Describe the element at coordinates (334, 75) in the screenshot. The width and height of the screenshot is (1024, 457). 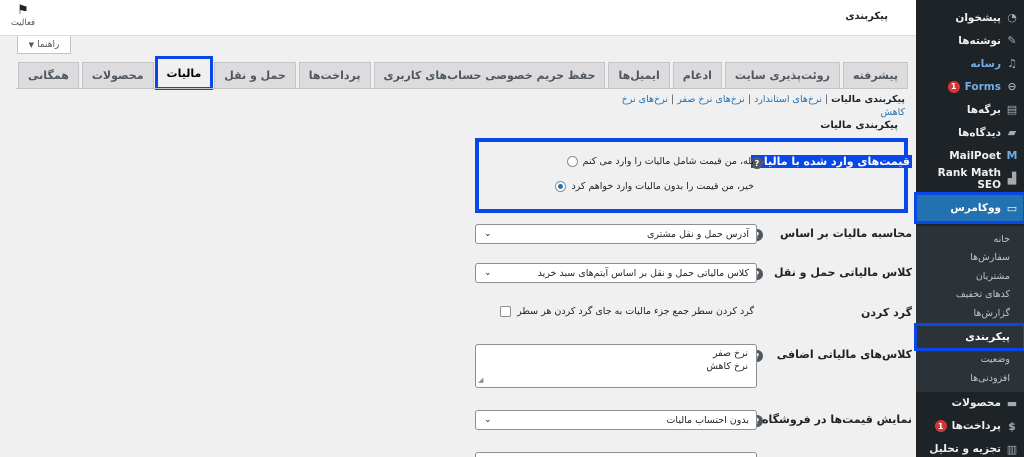
I see `tab-payments: پرداخت‌ها` at that location.